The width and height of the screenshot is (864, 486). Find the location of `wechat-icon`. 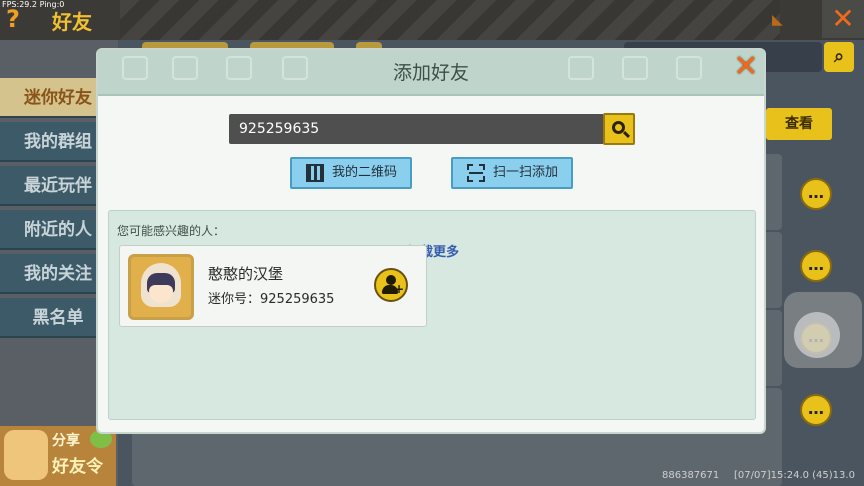

wechat-icon is located at coordinates (101, 439).